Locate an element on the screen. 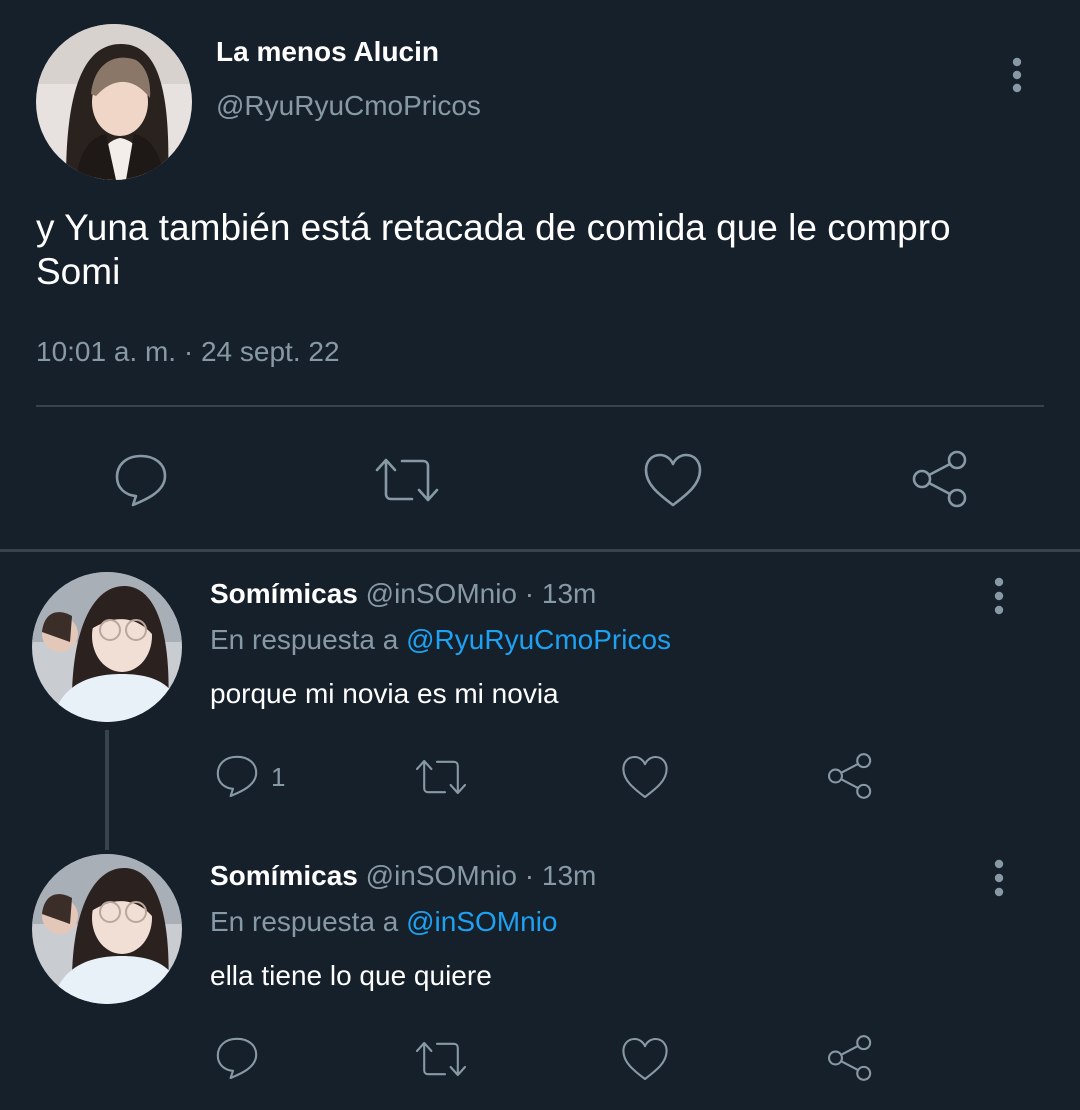  reply-text: porque mi novia es mi novia is located at coordinates (384, 693).